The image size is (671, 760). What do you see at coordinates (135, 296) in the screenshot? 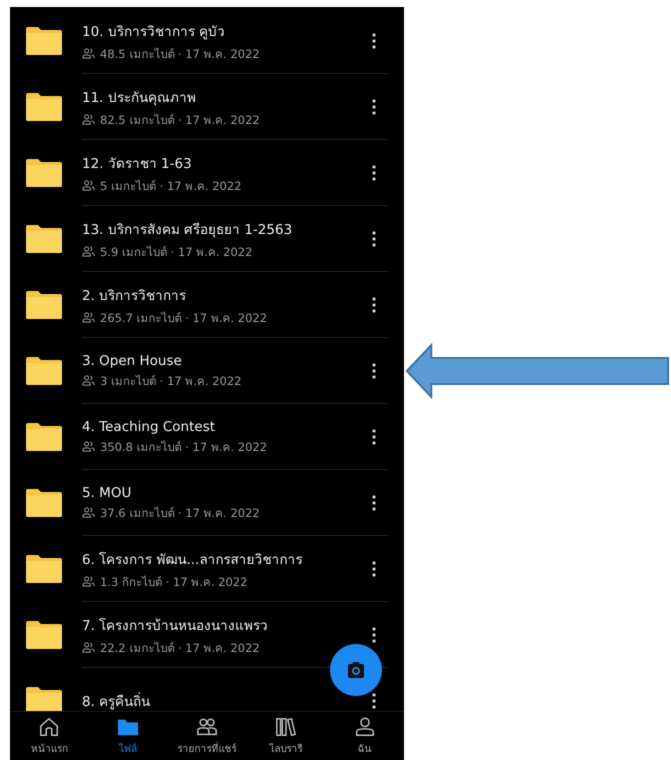
I see `folder-name: 2. บริการวิชาการ` at bounding box center [135, 296].